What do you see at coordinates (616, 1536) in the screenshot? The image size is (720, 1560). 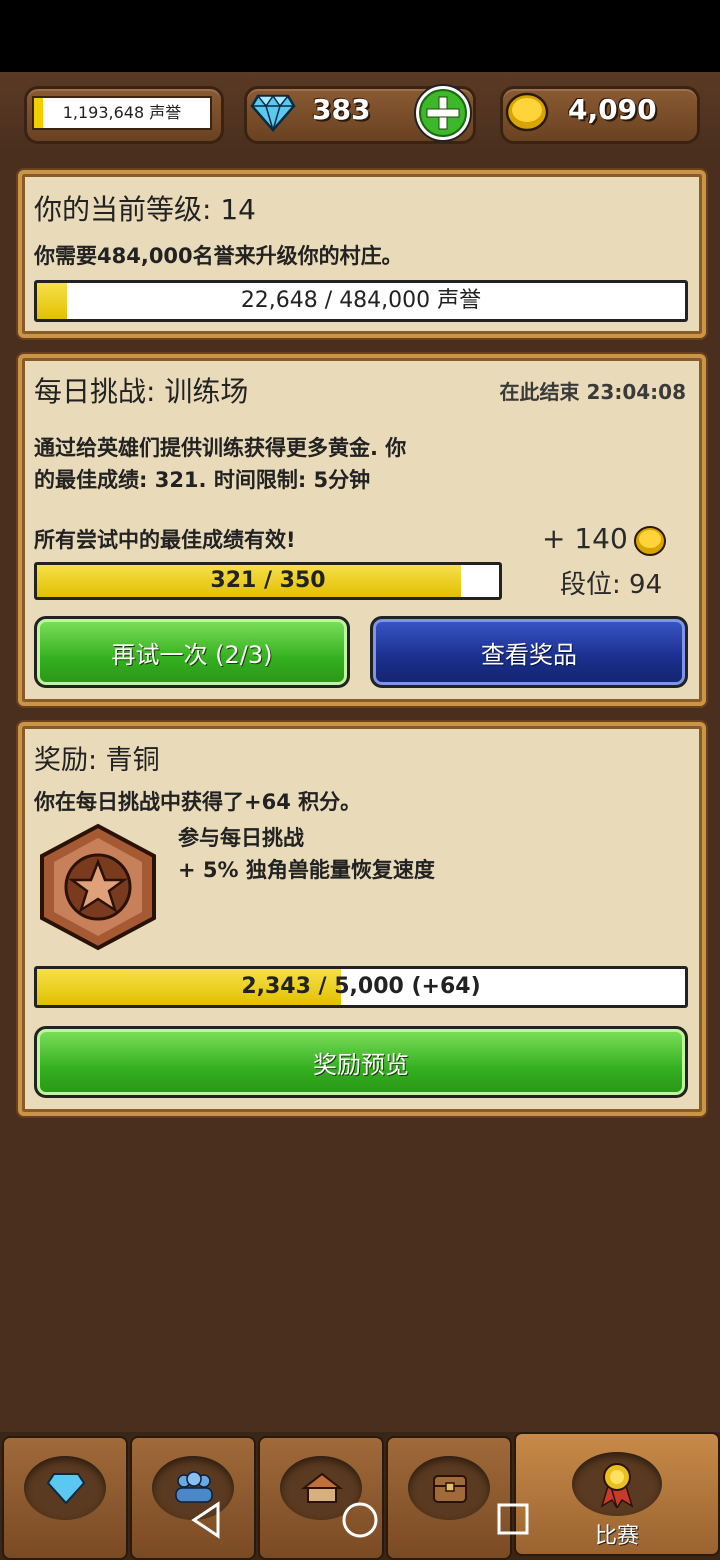 I see `nav-tournament-label: 比赛` at bounding box center [616, 1536].